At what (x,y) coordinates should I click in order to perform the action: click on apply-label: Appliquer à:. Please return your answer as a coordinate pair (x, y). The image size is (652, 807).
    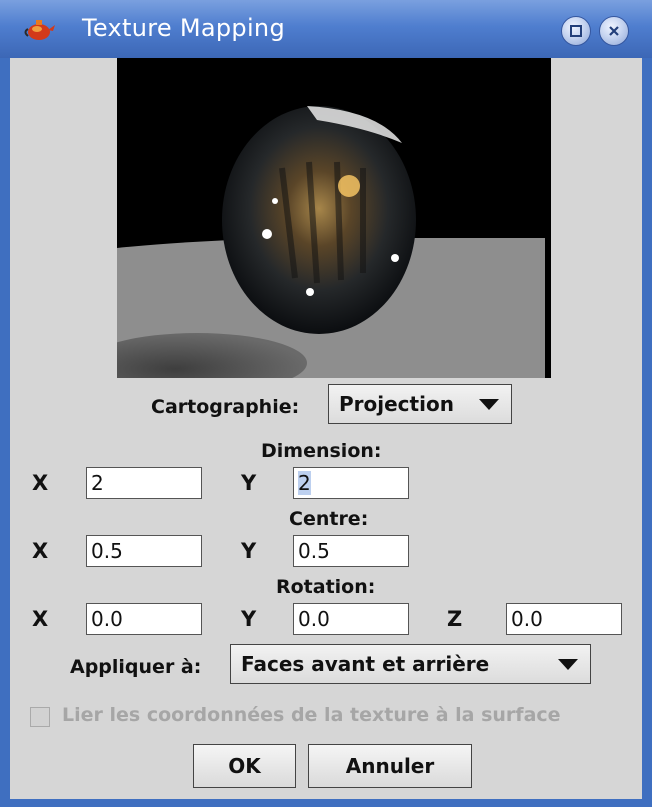
    Looking at the image, I should click on (136, 667).